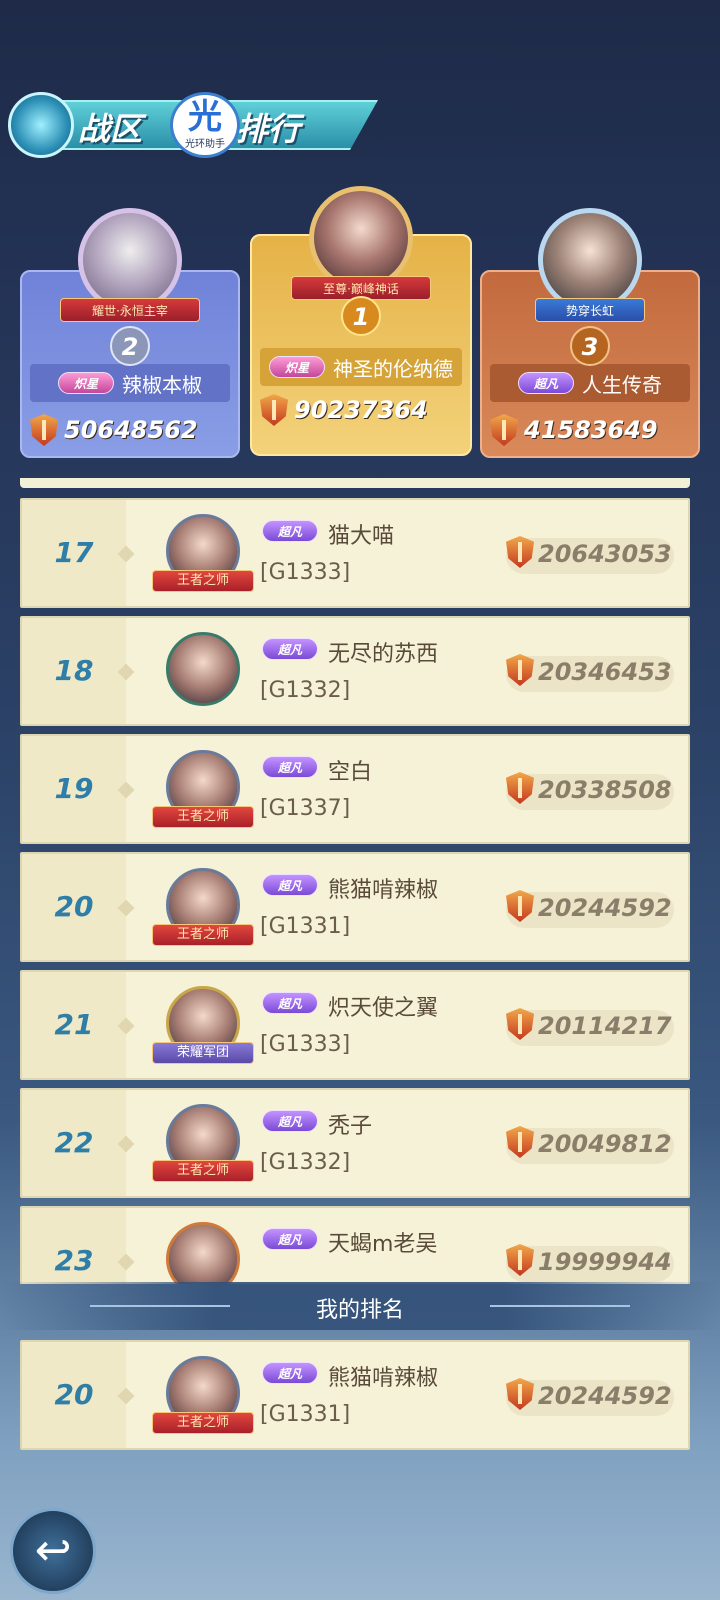  Describe the element at coordinates (355, 671) in the screenshot. I see `table-row: 18 超凡 无尽的苏西 [G1332] 20346453` at that location.